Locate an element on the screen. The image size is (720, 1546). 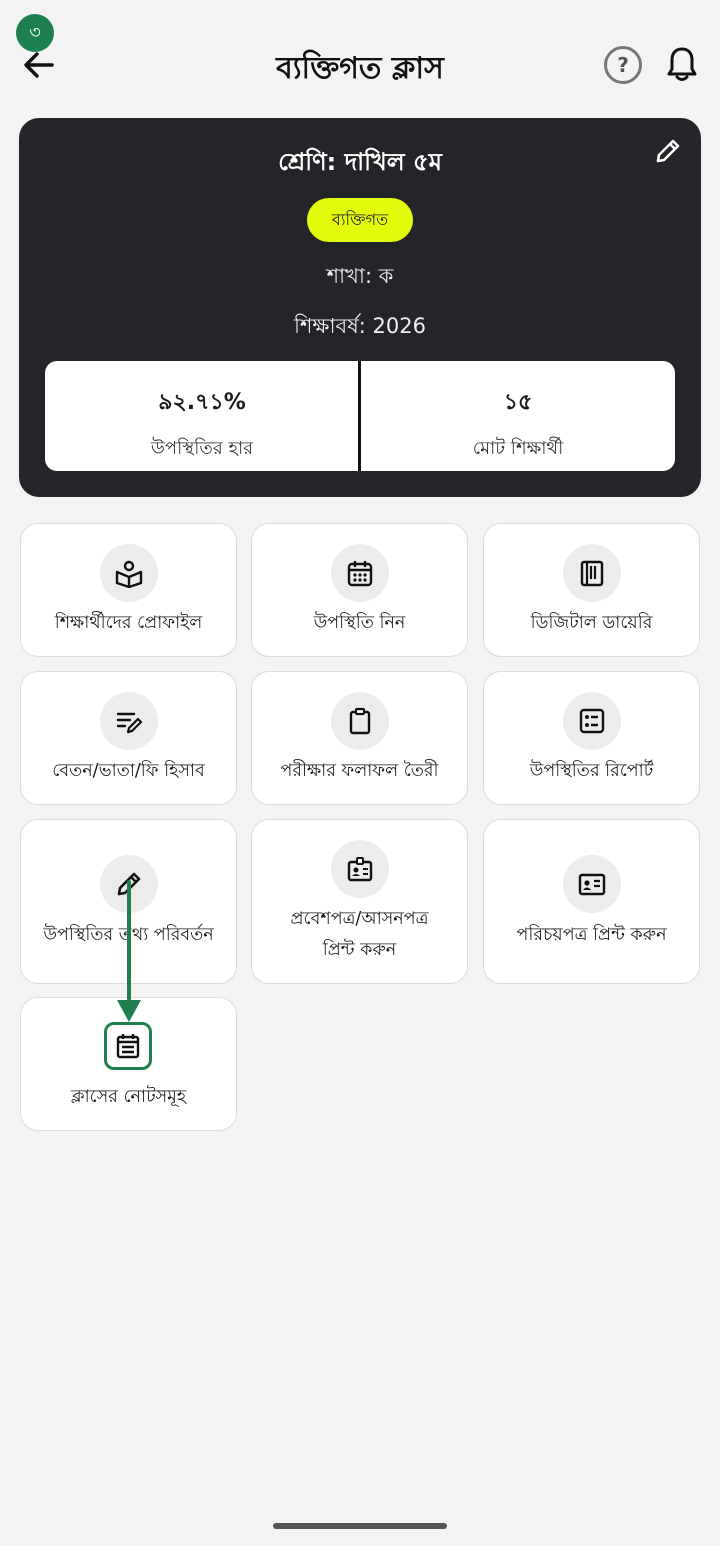
stats-box: ৯২.৭১% উপস্থিতির হার ১৫ মোট শিক্ষার্থী is located at coordinates (360, 416).